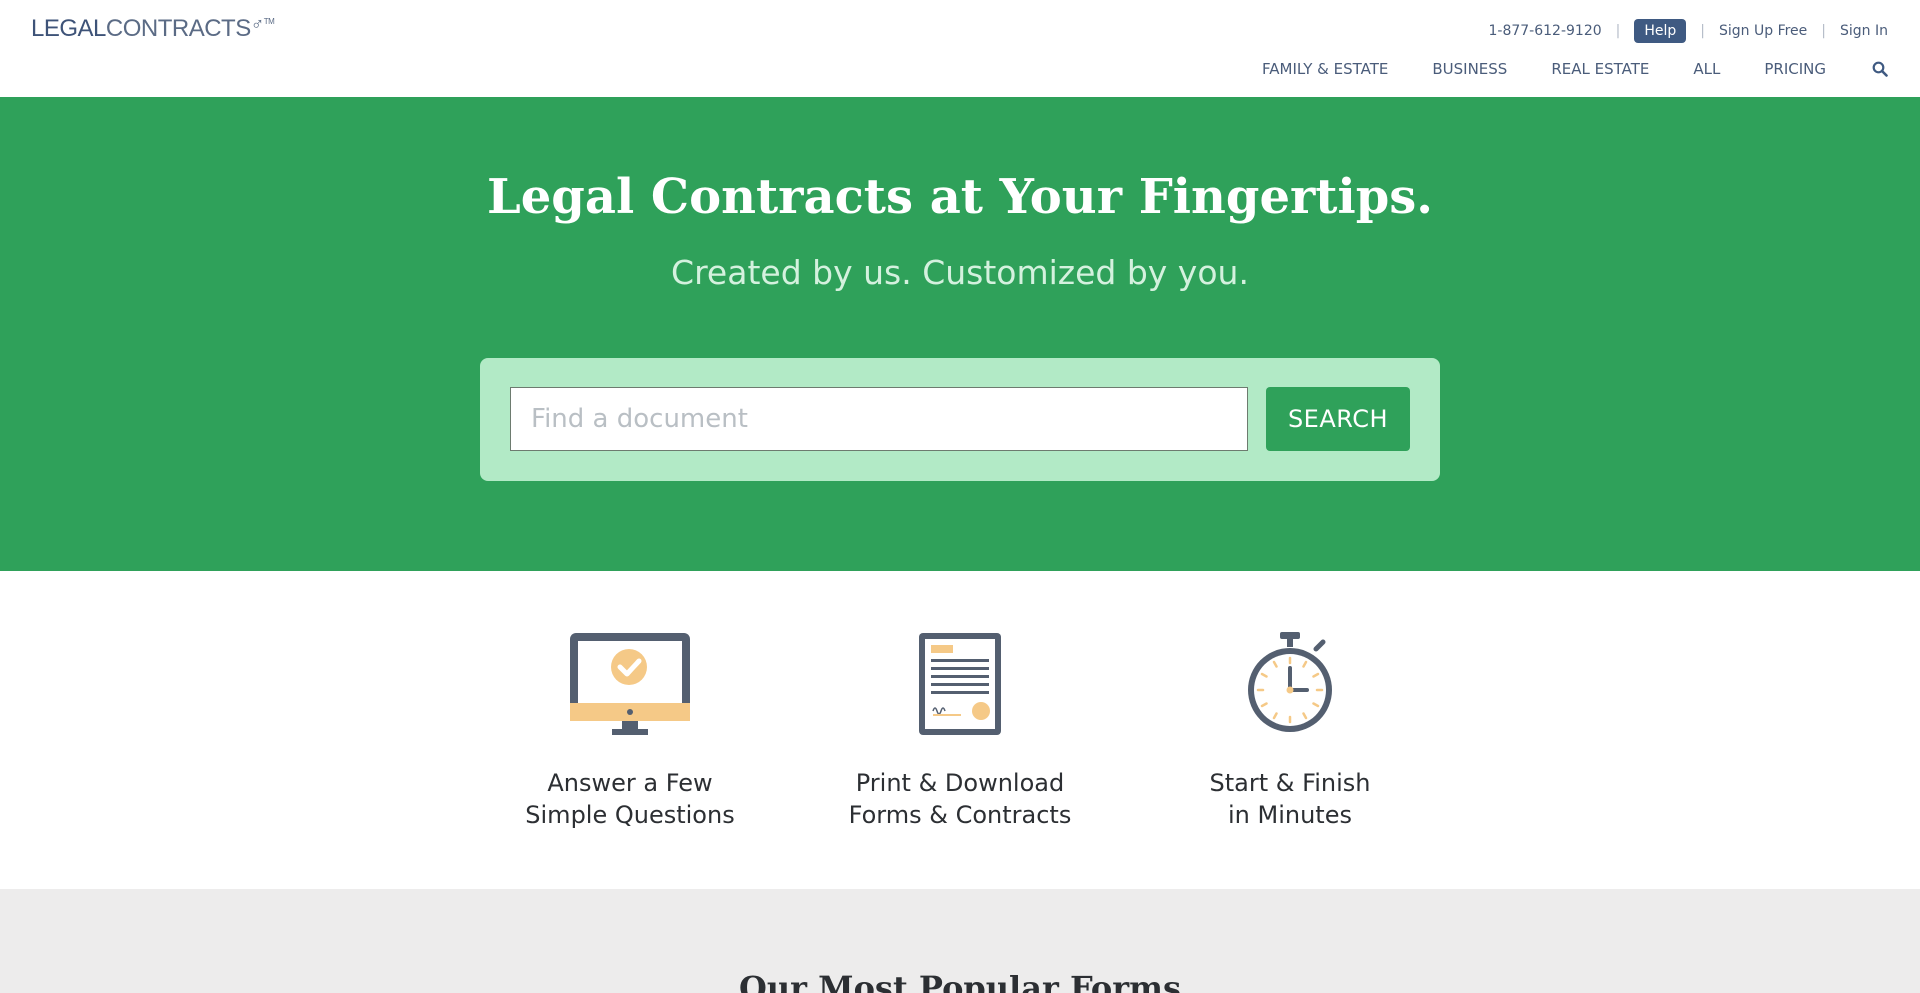  I want to click on feature-label-line: Start & Finish, so click(1290, 783).